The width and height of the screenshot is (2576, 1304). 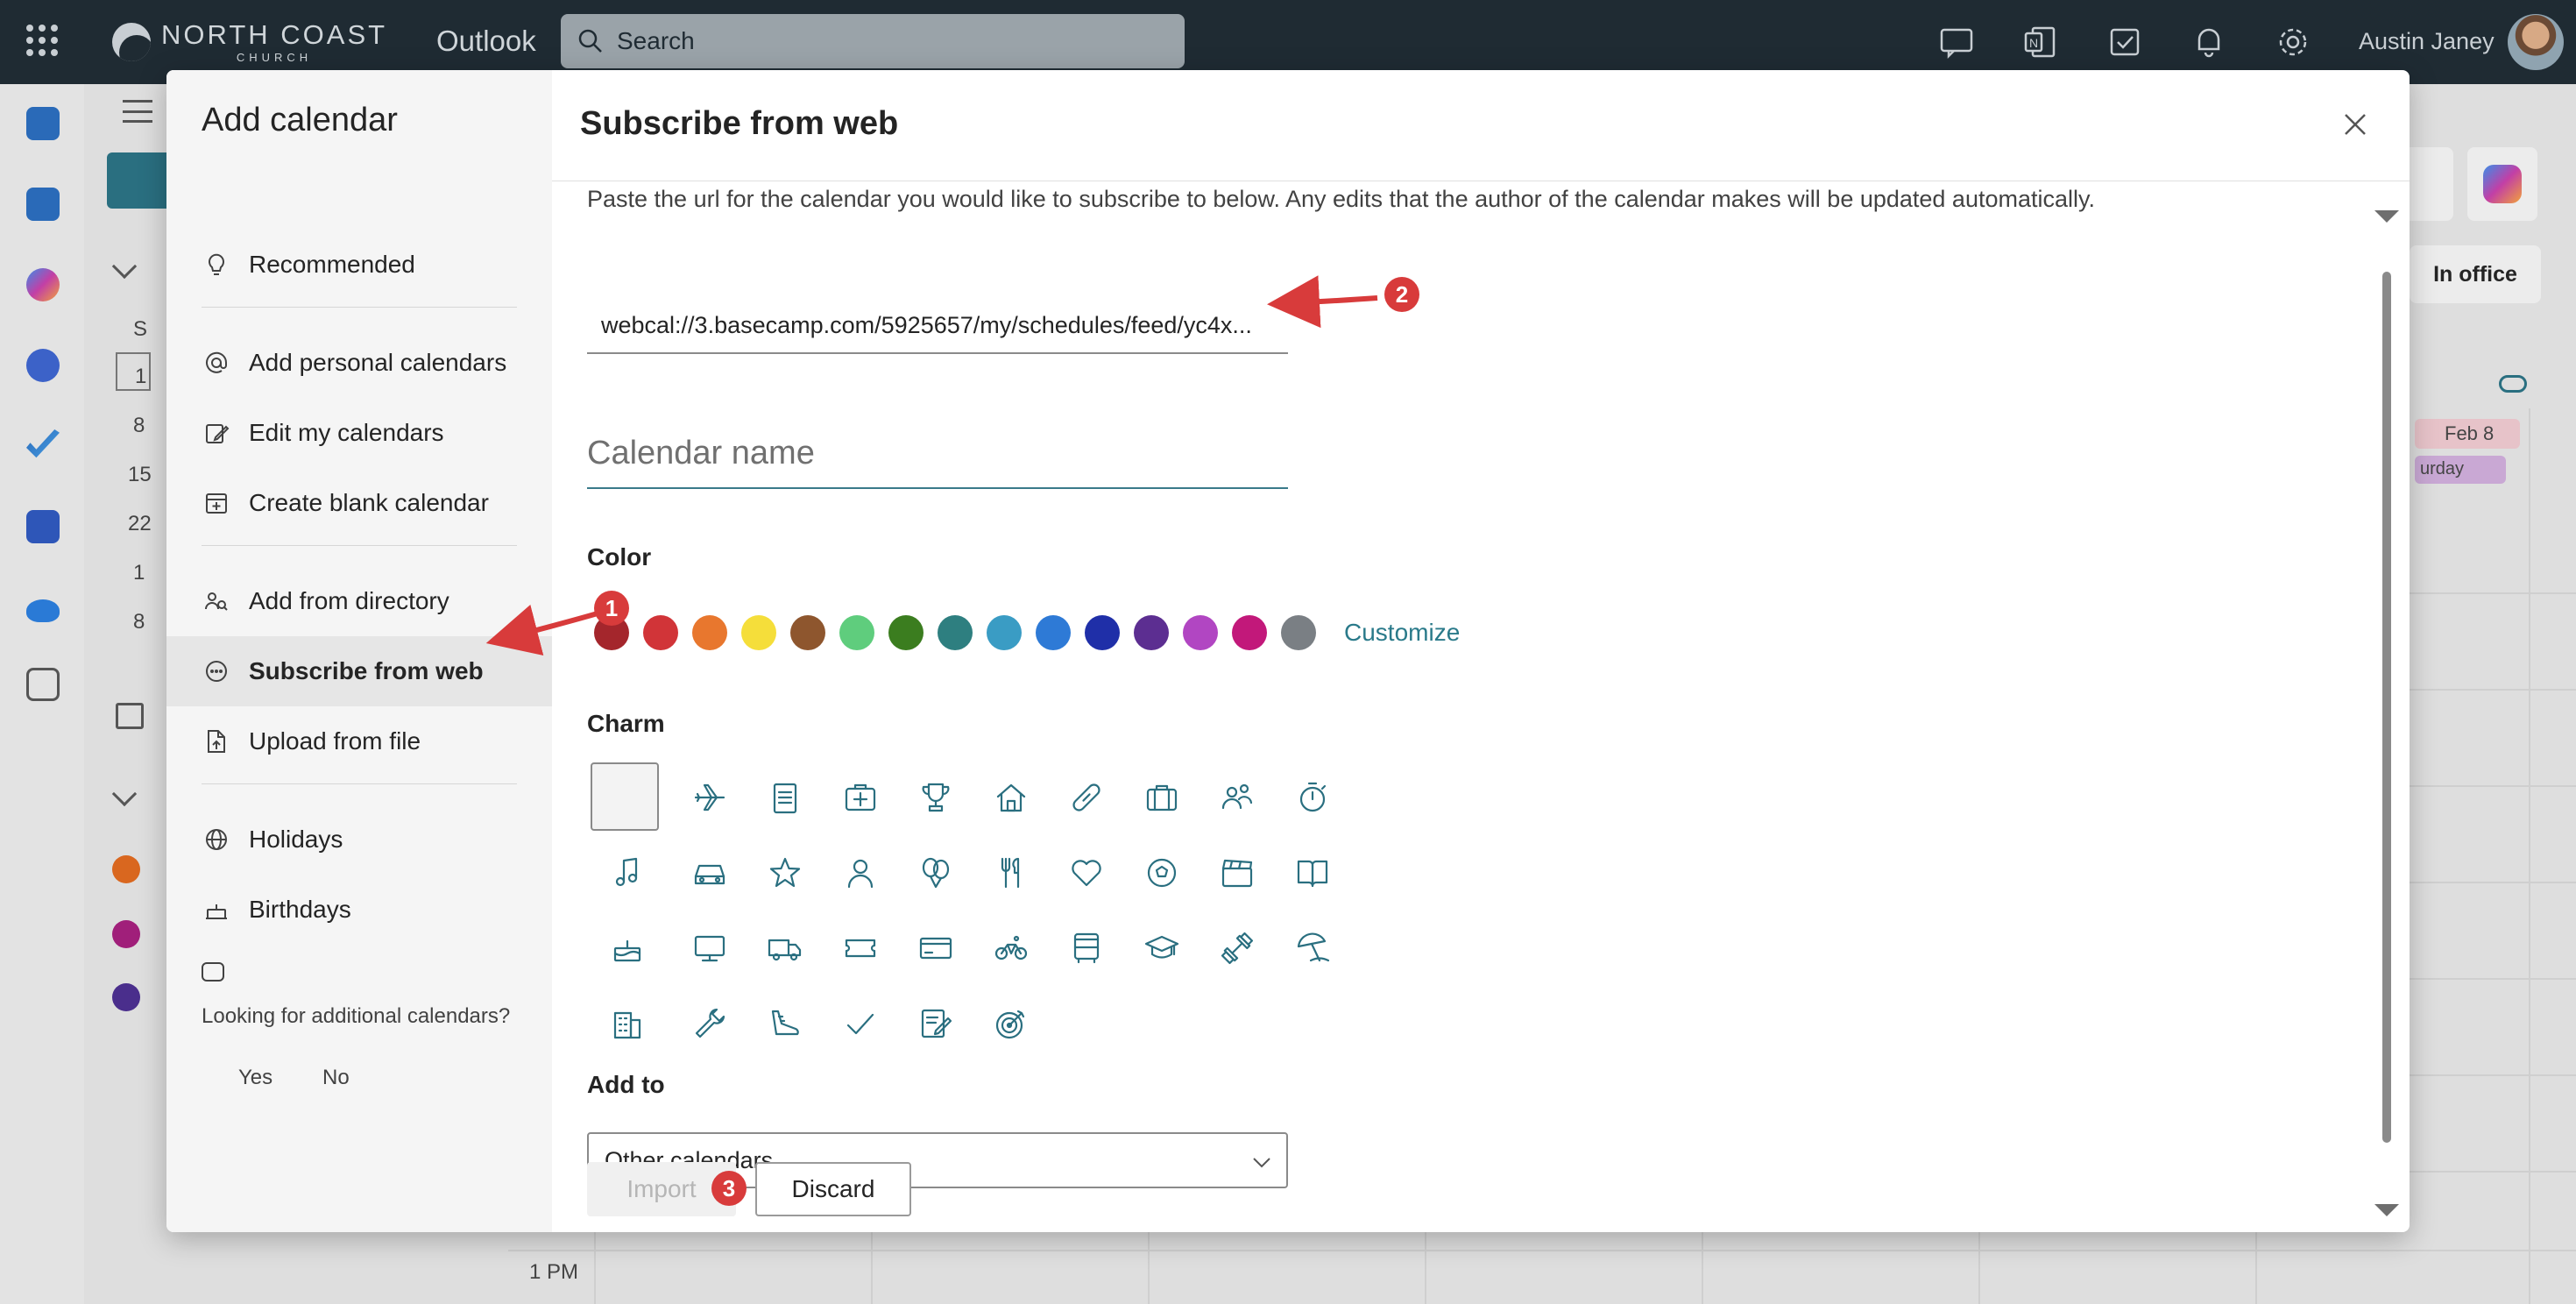 I want to click on save-icon, so click(x=43, y=526).